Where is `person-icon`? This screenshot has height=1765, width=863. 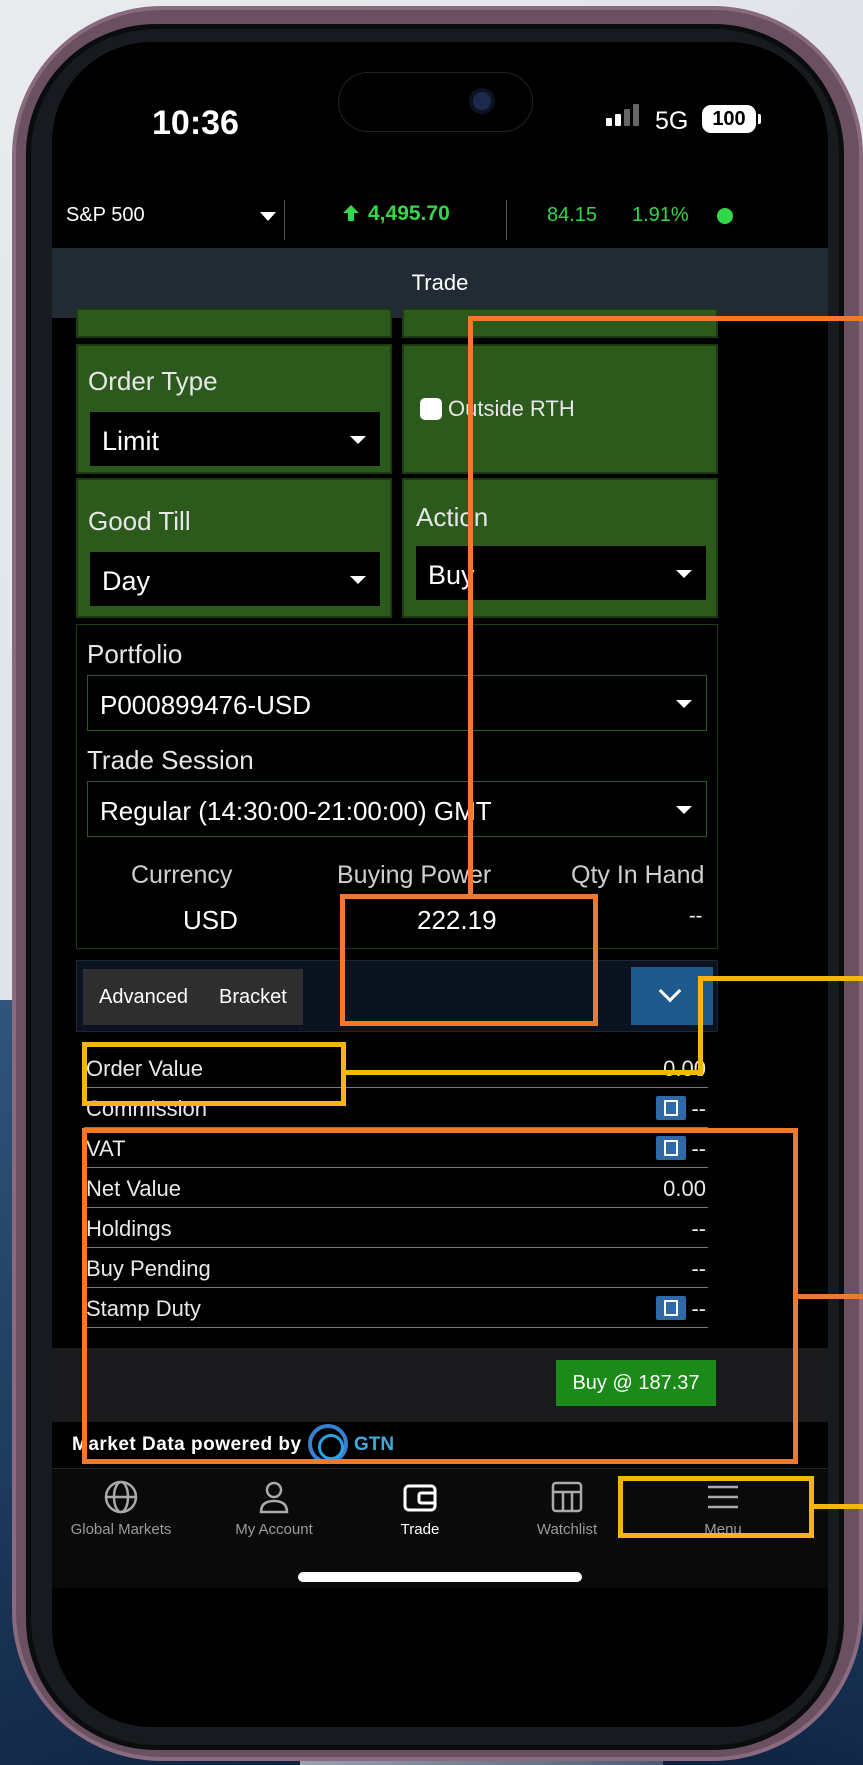
person-icon is located at coordinates (274, 1497).